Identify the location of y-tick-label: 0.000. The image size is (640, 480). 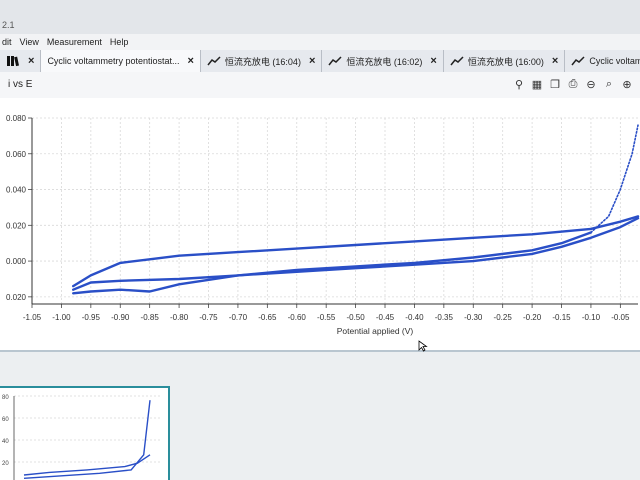
(16, 261).